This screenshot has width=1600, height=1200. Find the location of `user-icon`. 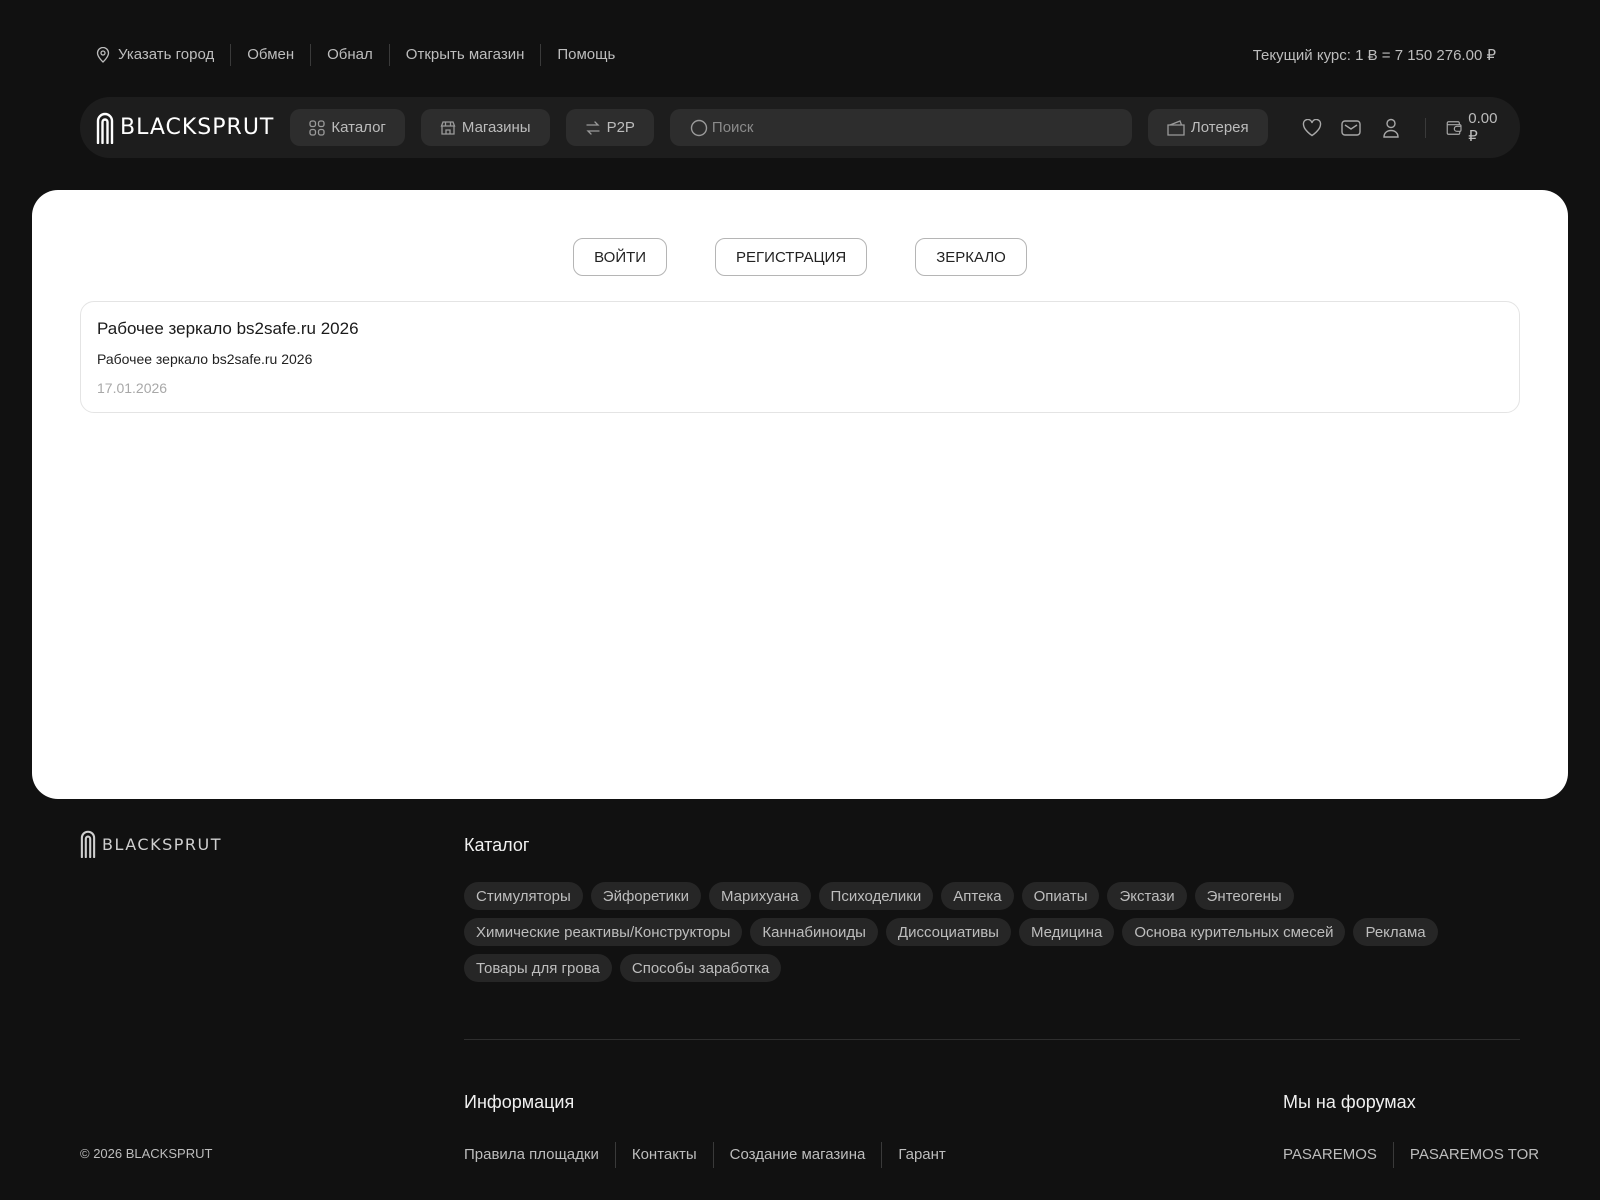

user-icon is located at coordinates (1391, 128).